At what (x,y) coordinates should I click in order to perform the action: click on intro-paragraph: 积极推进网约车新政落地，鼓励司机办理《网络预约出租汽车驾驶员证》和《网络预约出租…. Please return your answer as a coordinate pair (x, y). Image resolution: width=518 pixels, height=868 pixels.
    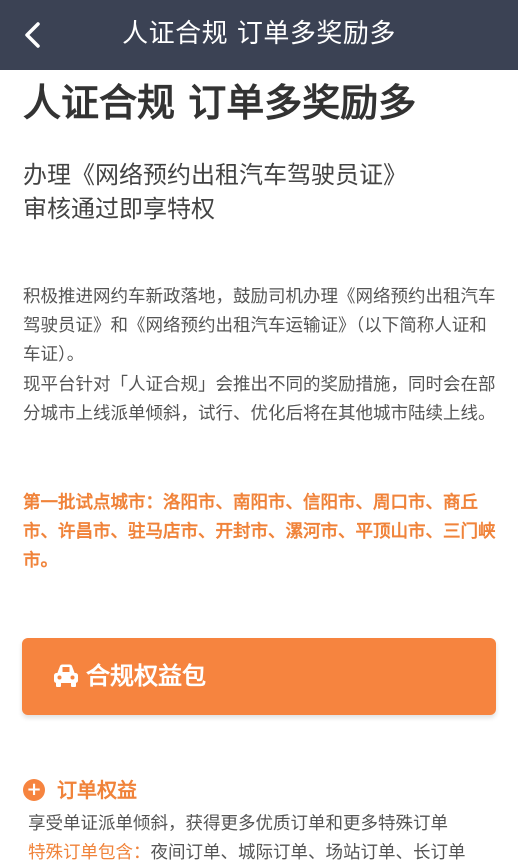
    Looking at the image, I should click on (259, 326).